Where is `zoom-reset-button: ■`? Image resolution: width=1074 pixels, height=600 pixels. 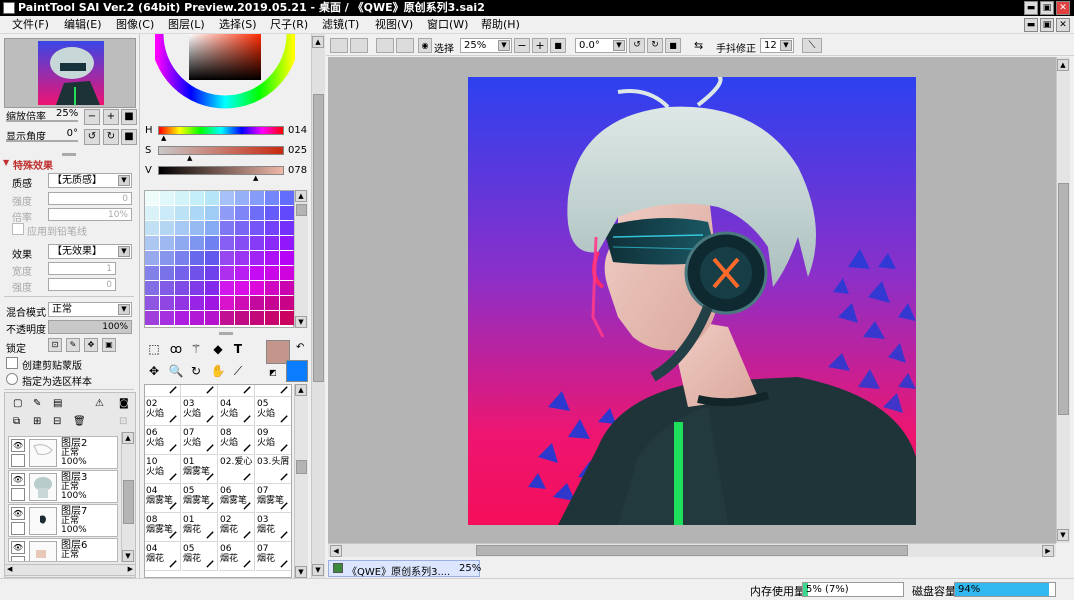 zoom-reset-button: ■ is located at coordinates (129, 117).